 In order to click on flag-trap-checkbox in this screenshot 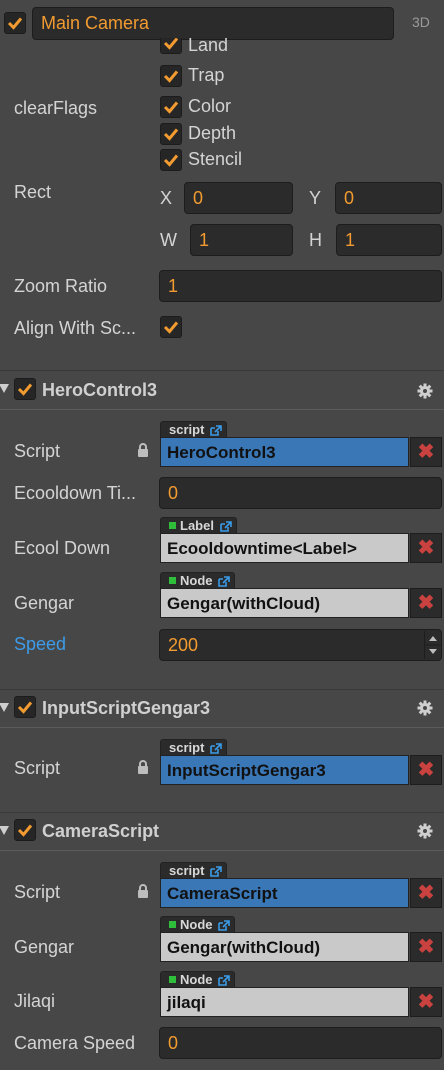, I will do `click(171, 76)`.